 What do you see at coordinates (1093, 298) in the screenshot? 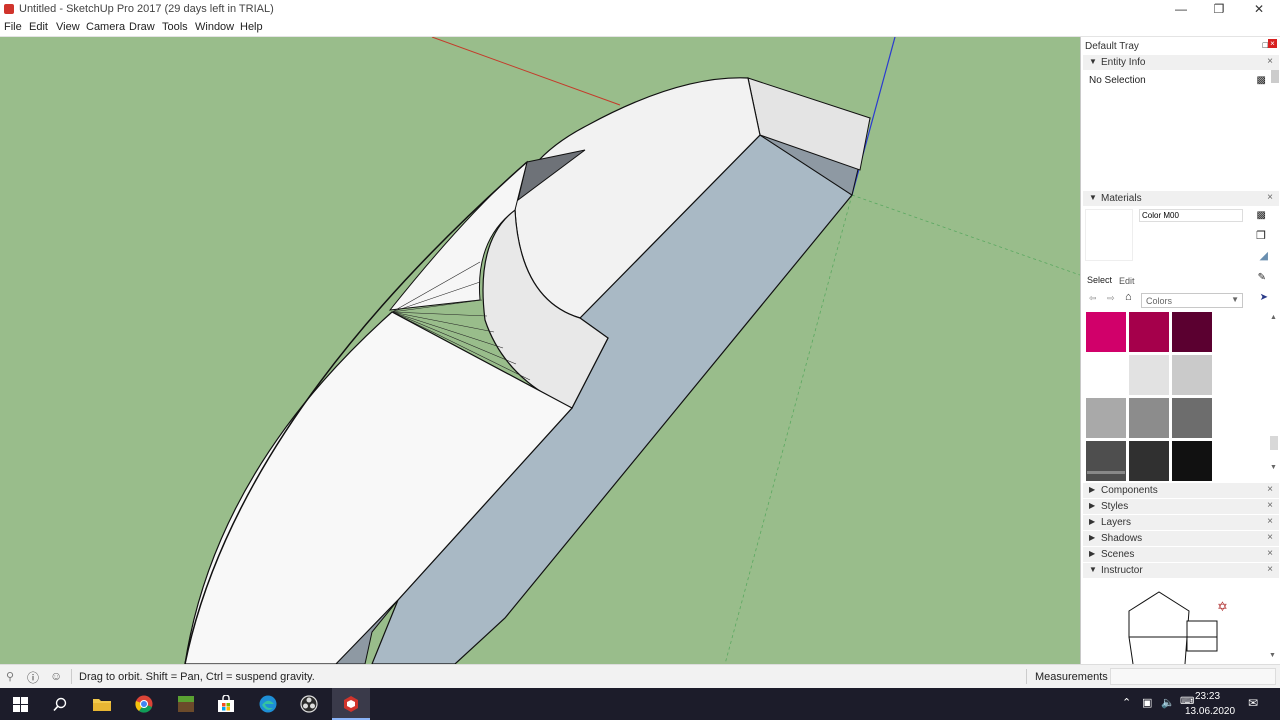
I see `back-icon: ⇦` at bounding box center [1093, 298].